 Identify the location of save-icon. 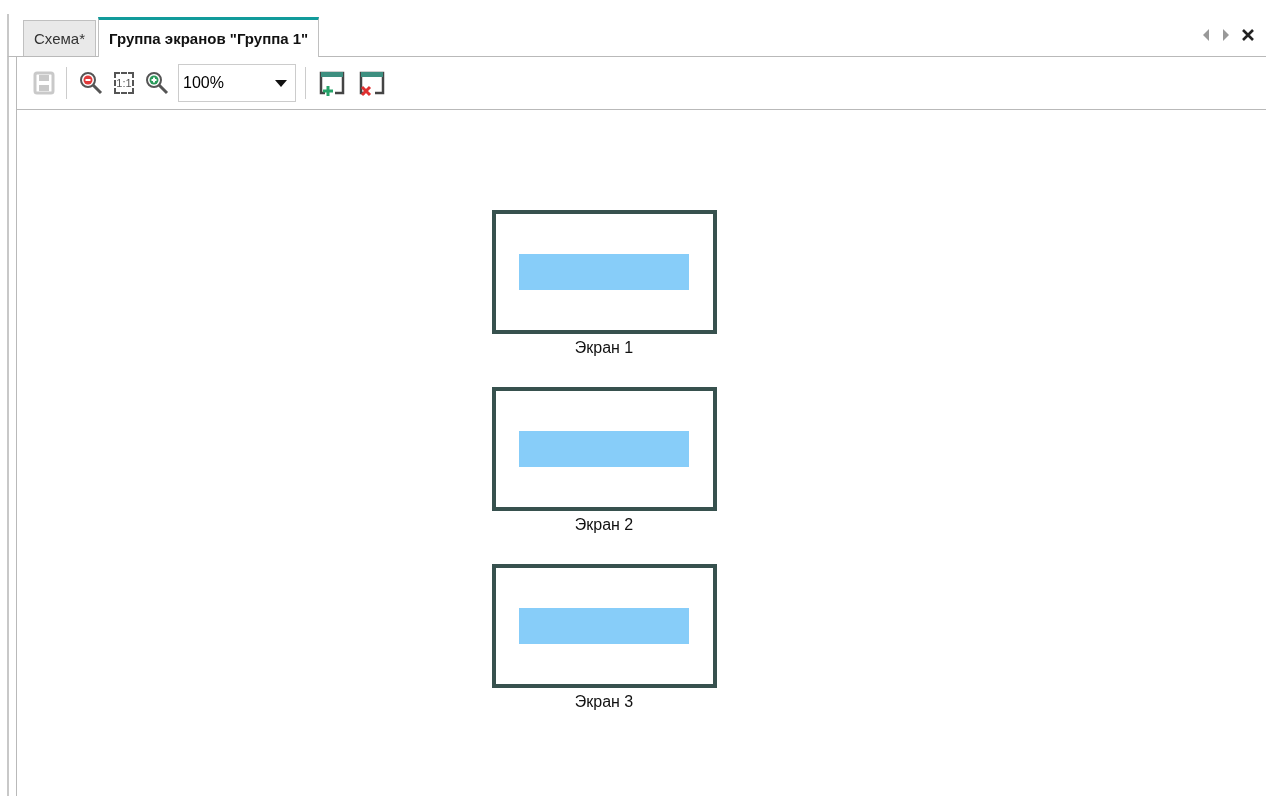
(44, 83).